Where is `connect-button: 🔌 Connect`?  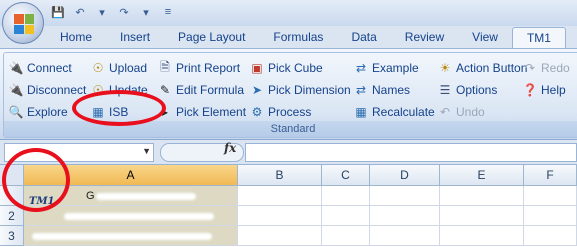 connect-button: 🔌 Connect is located at coordinates (40, 68).